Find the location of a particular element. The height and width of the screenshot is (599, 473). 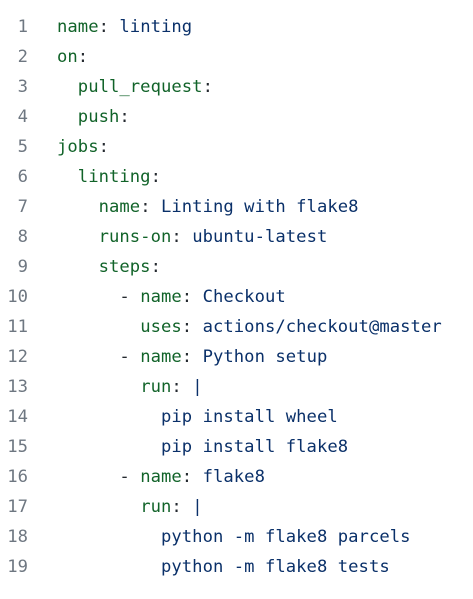

yaml-key: runs-on is located at coordinates (135, 237).